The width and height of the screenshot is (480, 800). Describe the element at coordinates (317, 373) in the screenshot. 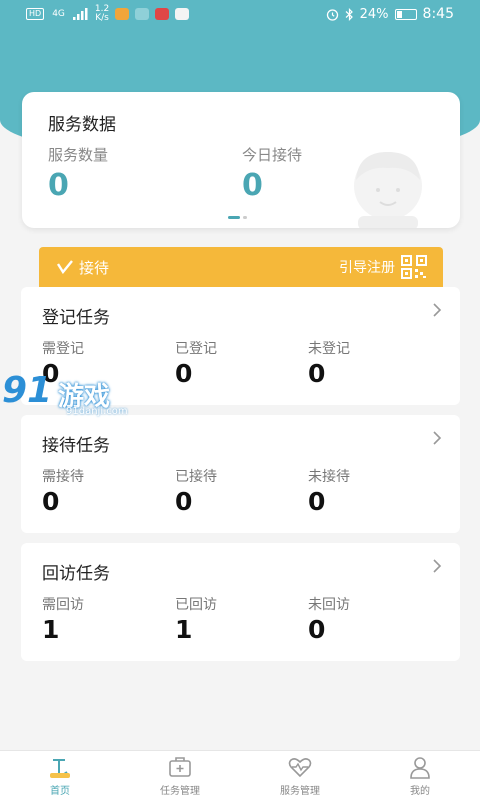

I see `unregistered-value: 0` at that location.